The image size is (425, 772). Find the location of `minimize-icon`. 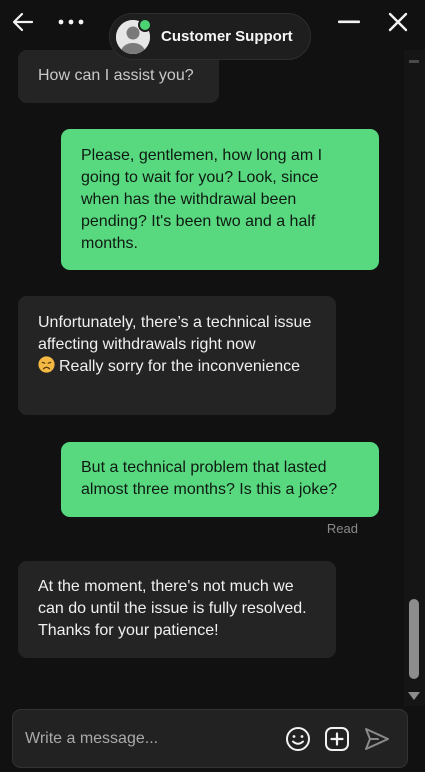

minimize-icon is located at coordinates (349, 22).